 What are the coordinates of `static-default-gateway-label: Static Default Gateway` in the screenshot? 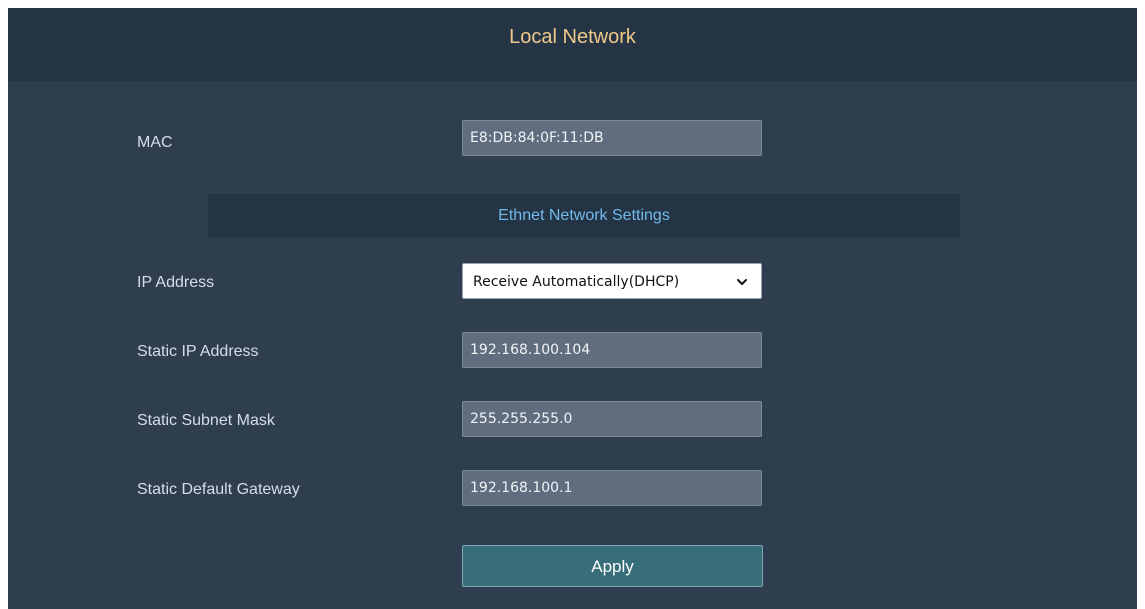 It's located at (218, 489).